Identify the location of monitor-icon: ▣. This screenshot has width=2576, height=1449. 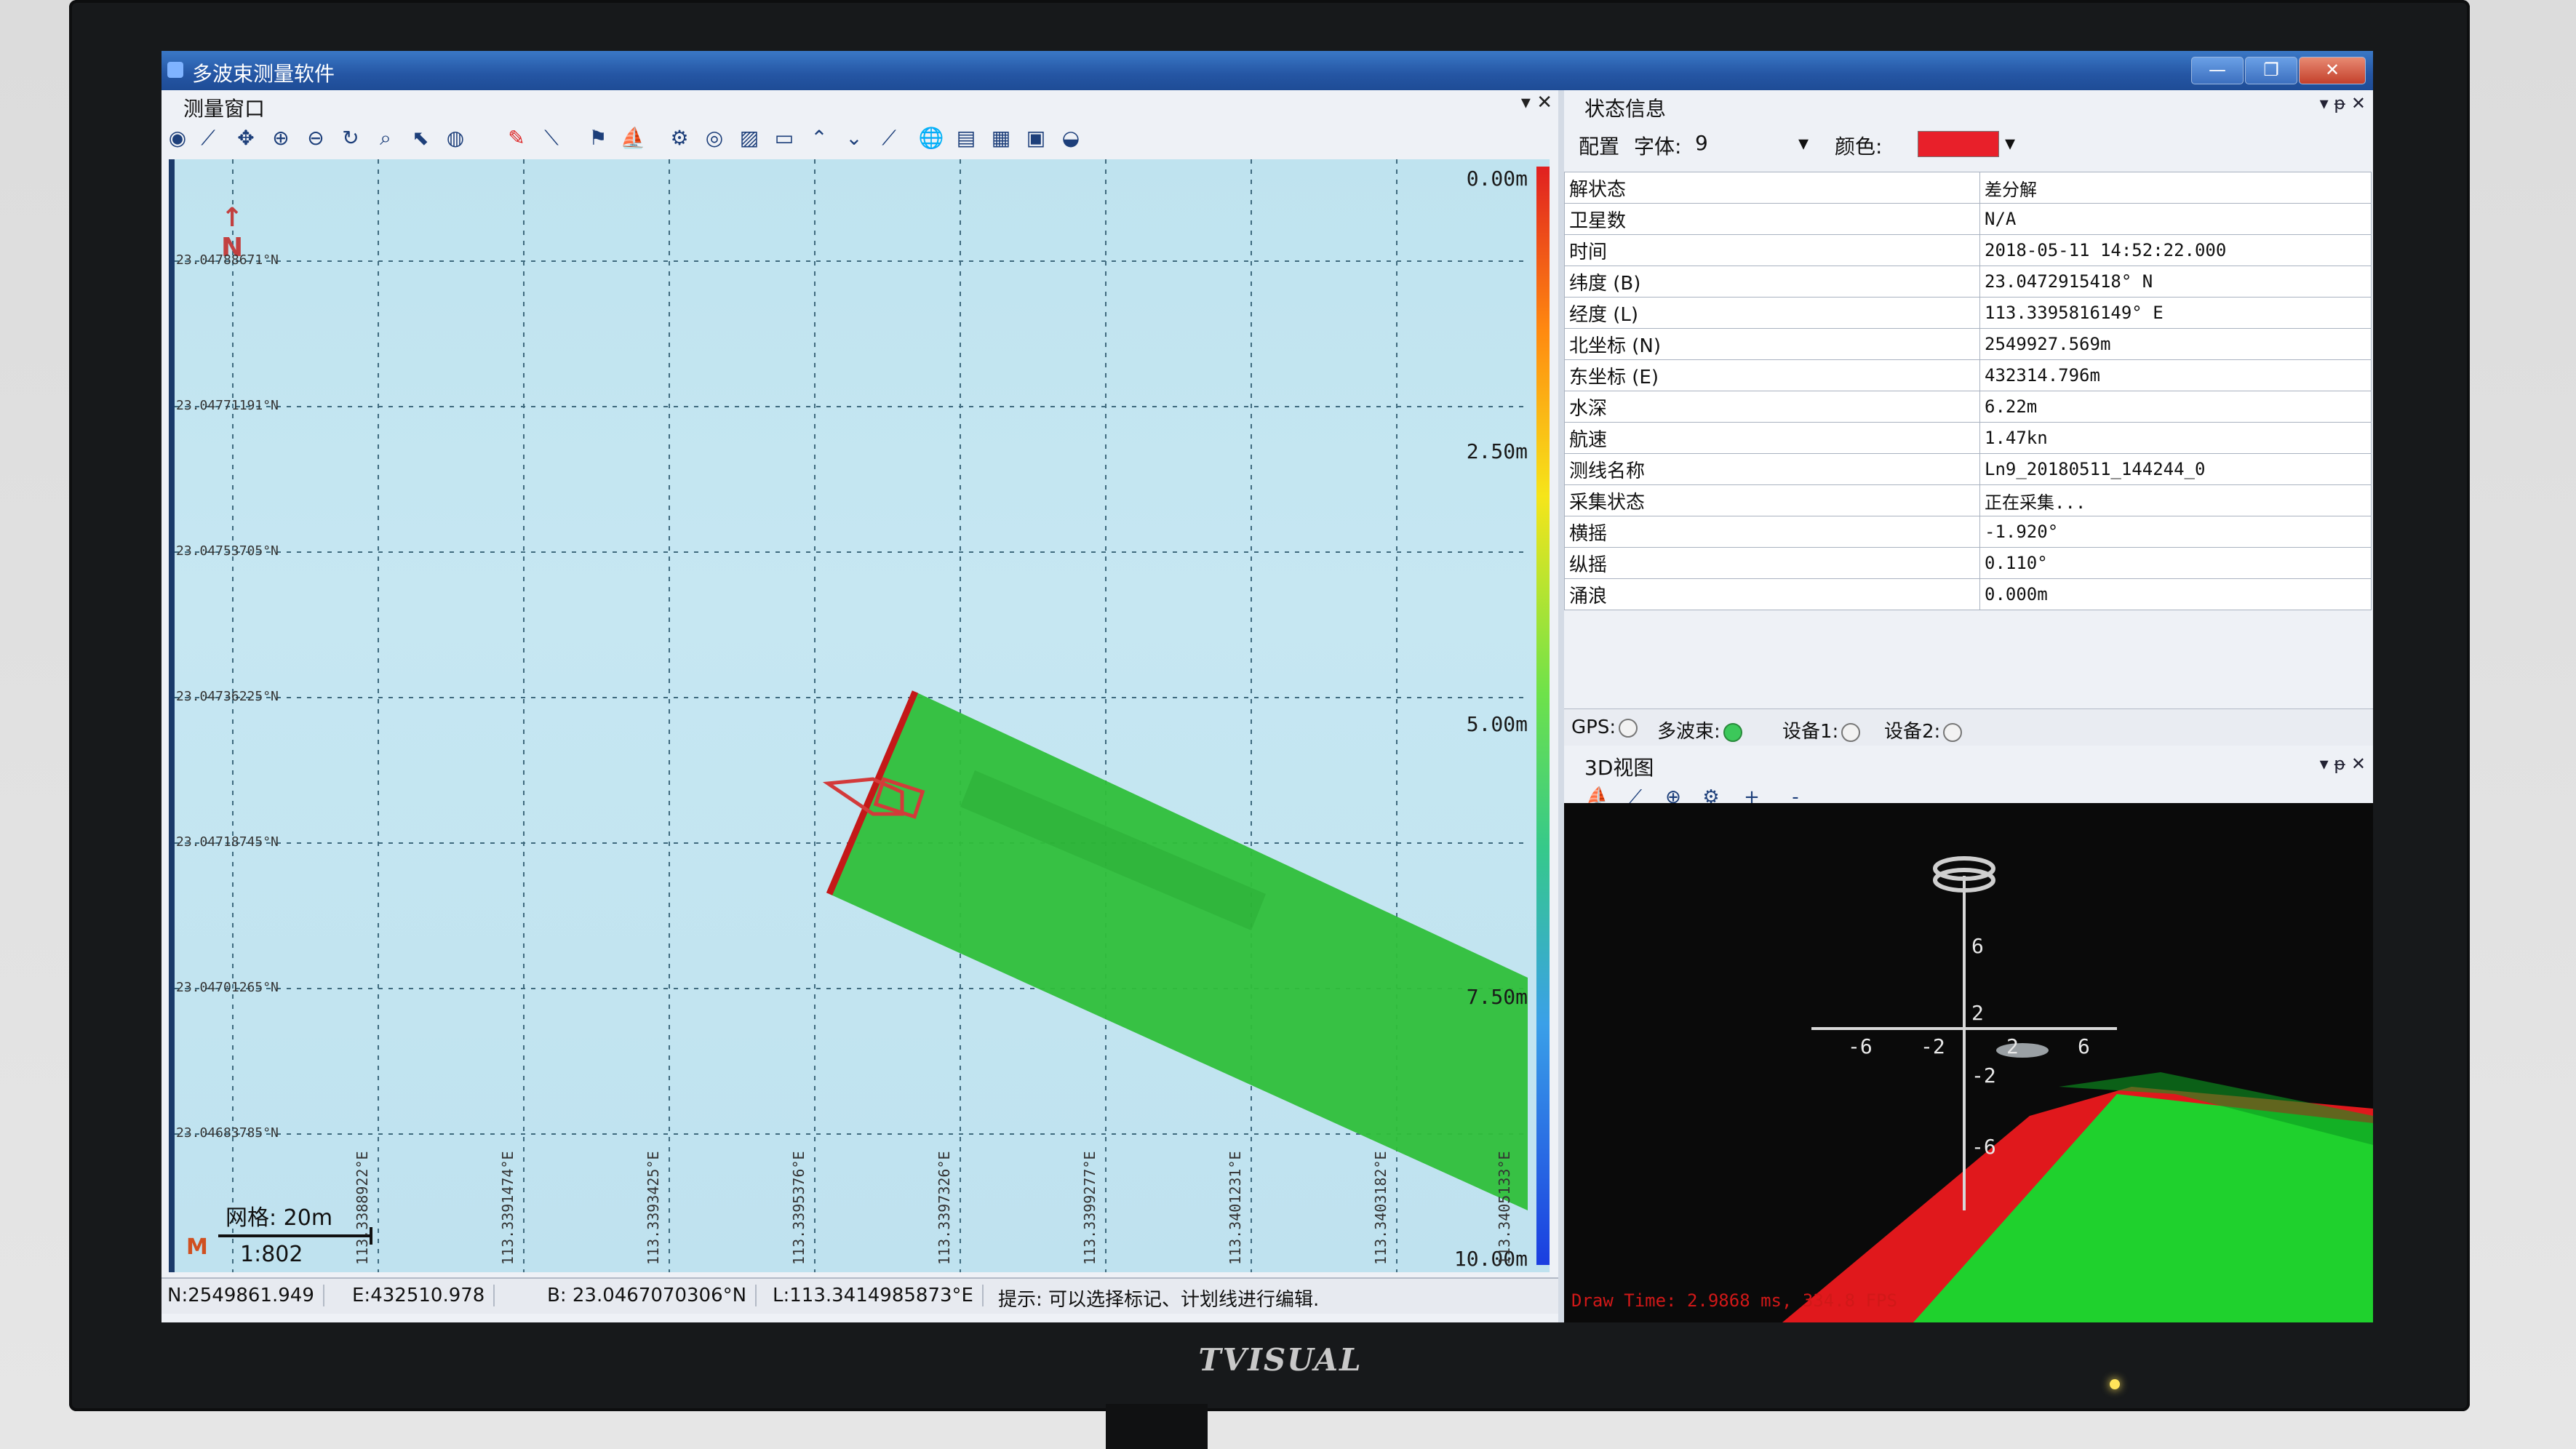
(1036, 138).